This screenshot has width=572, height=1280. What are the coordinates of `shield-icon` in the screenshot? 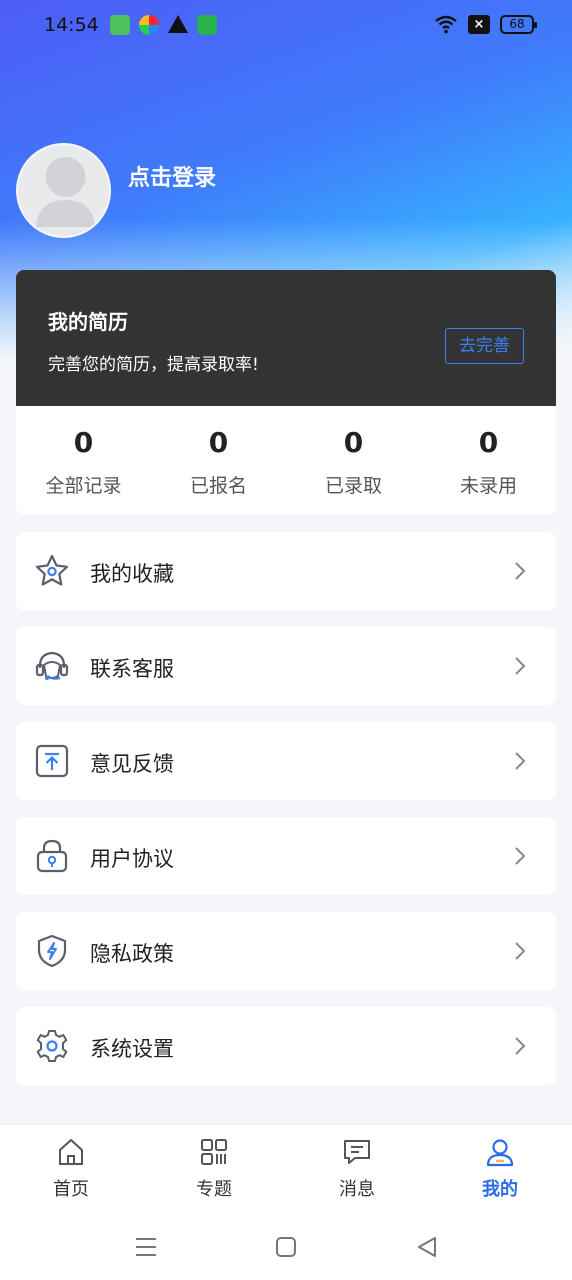 It's located at (52, 951).